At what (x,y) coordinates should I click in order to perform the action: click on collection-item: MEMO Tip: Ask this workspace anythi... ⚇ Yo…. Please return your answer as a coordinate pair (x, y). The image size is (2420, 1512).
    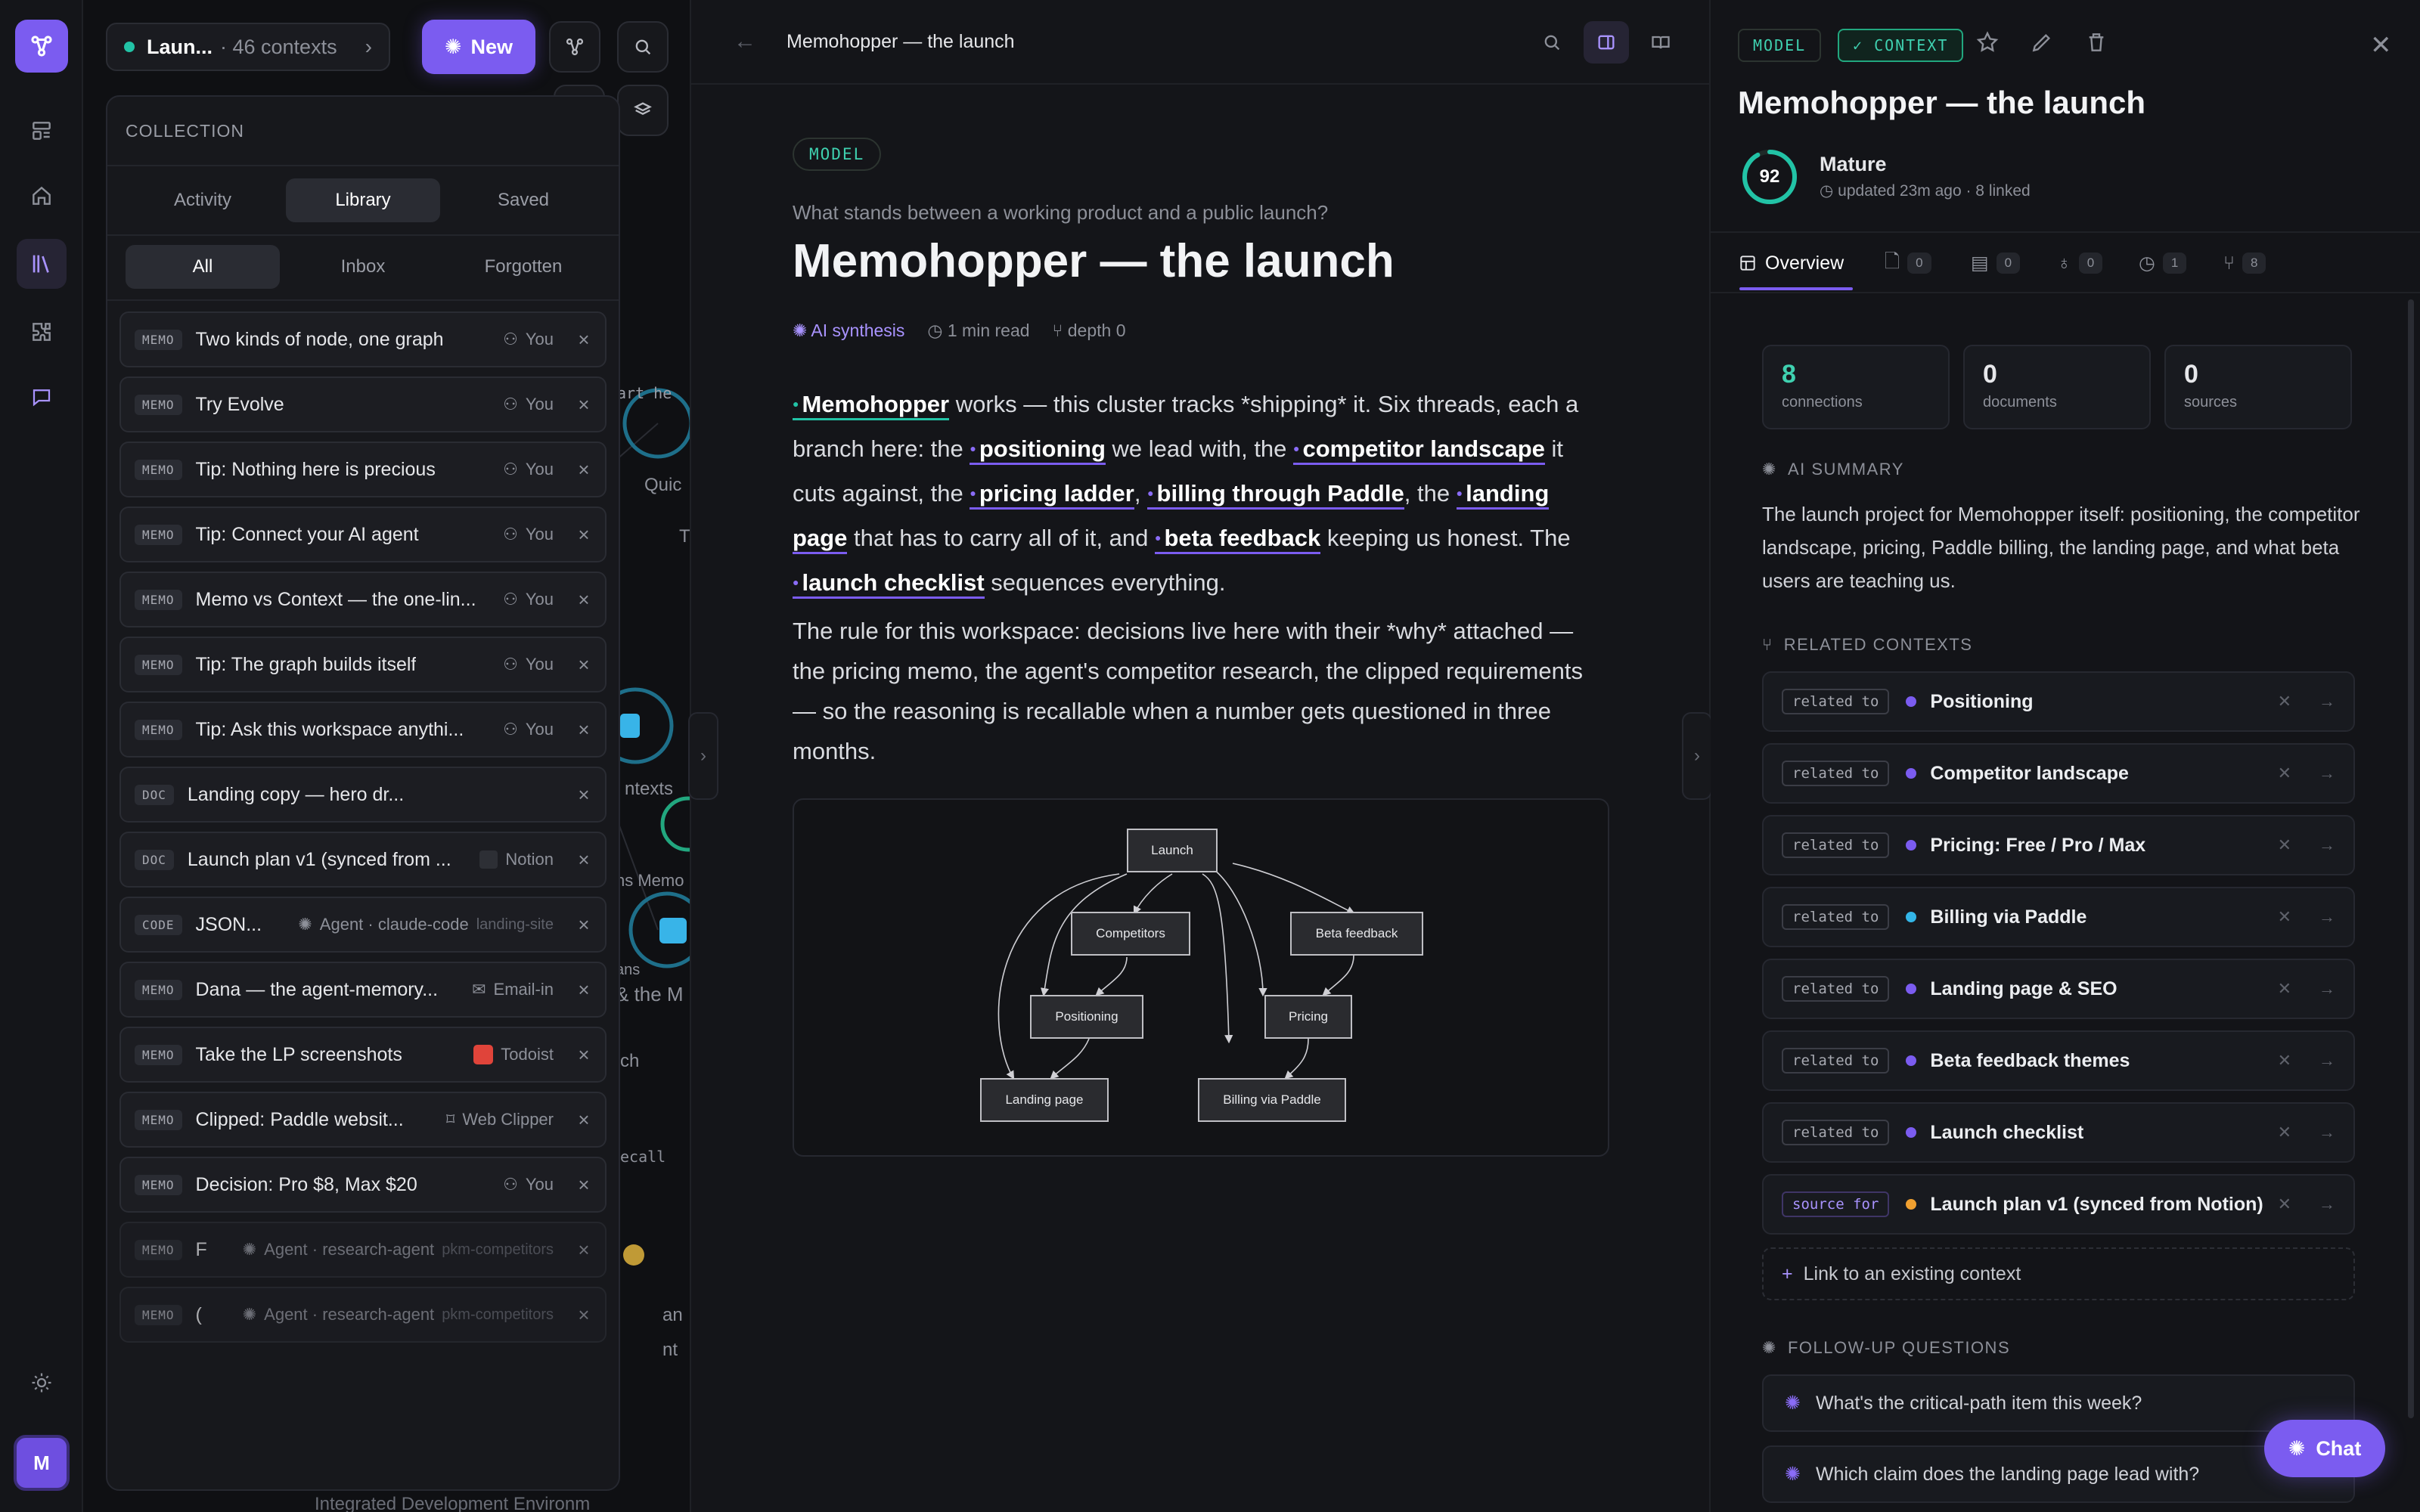
    Looking at the image, I should click on (363, 730).